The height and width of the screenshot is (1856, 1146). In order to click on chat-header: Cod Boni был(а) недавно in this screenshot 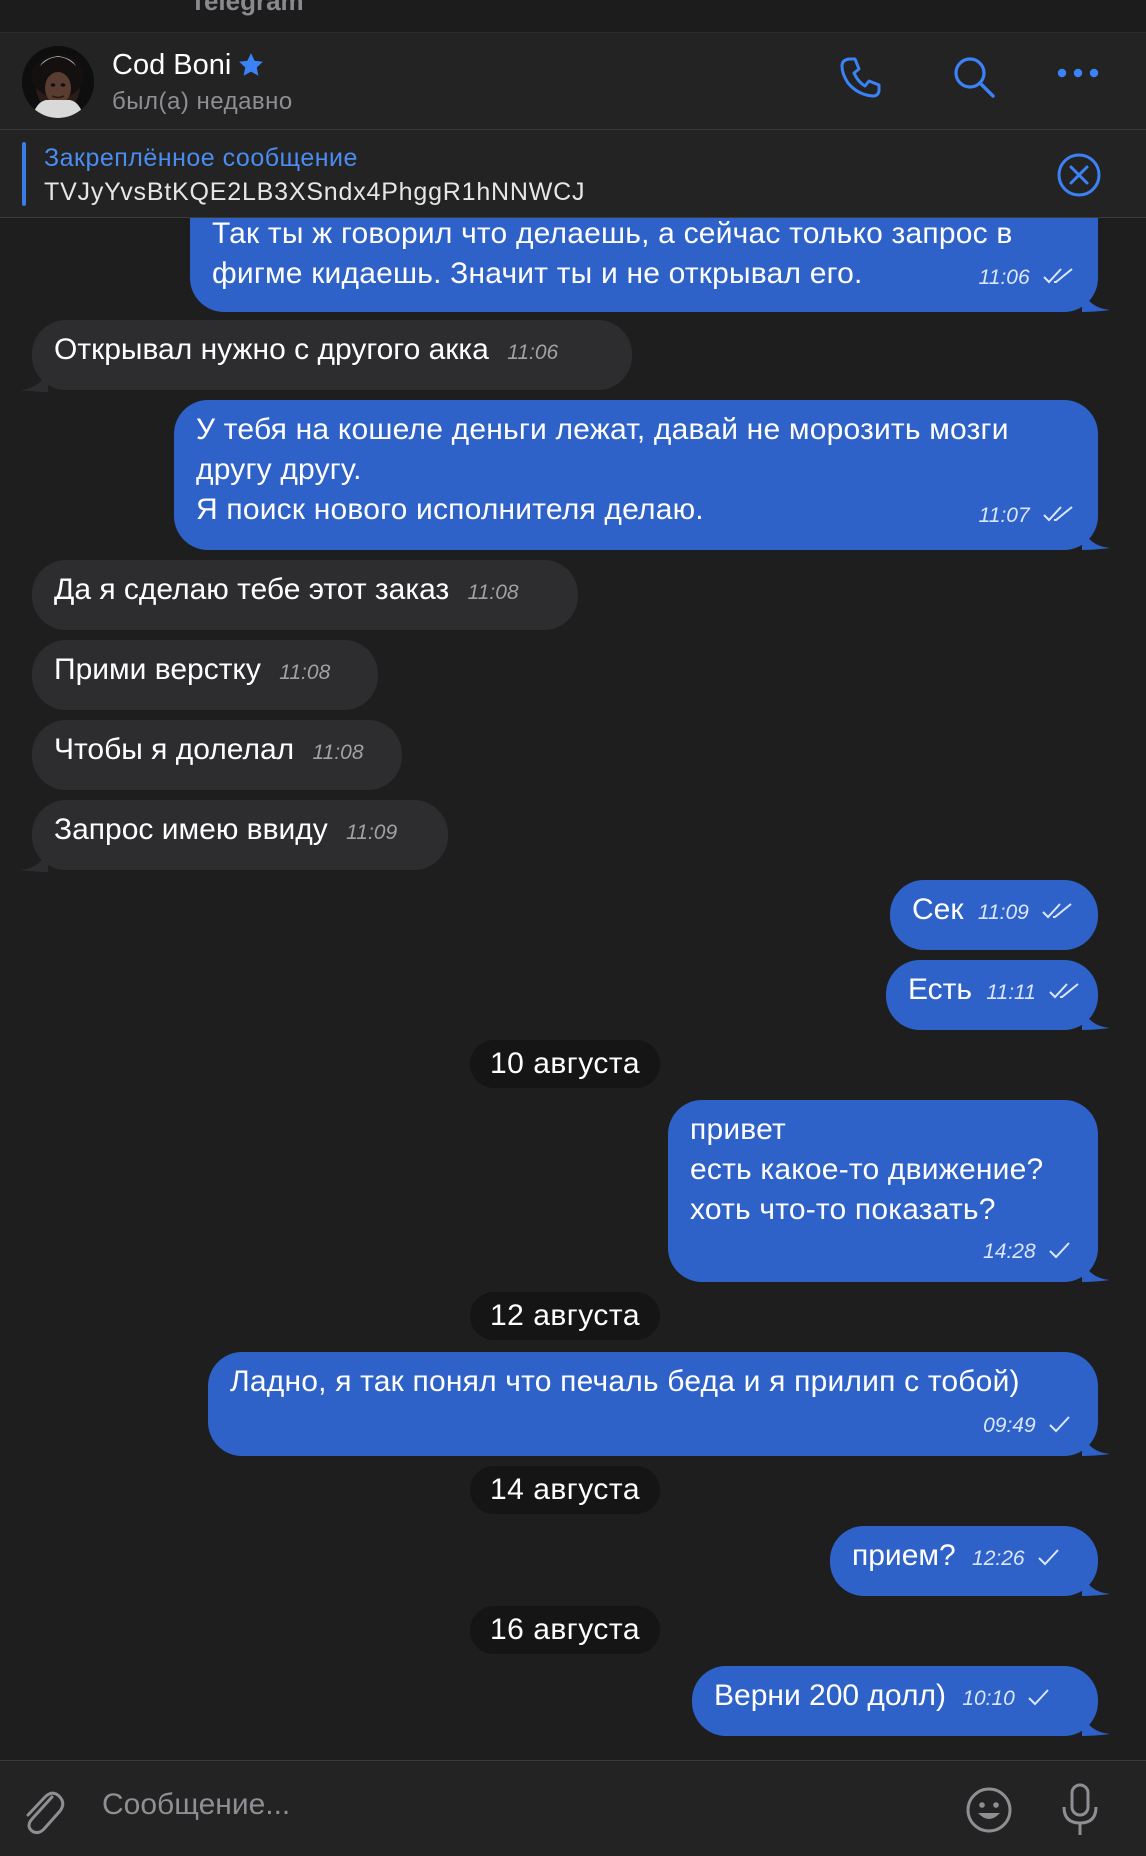, I will do `click(573, 81)`.